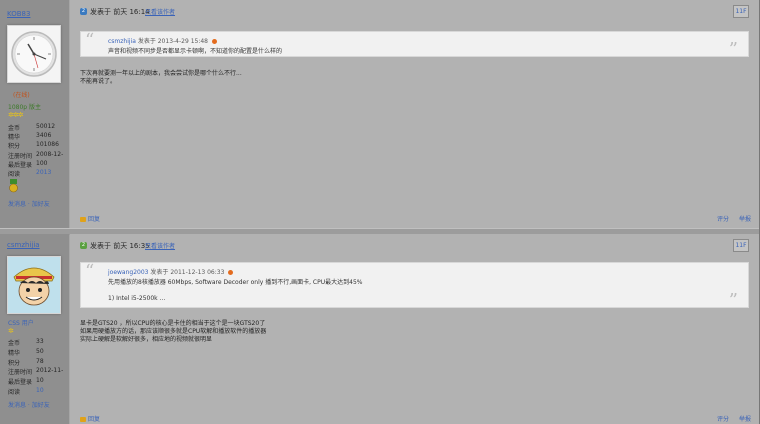 This screenshot has height=424, width=760. I want to click on quote-author: csmzhijia, so click(122, 41).